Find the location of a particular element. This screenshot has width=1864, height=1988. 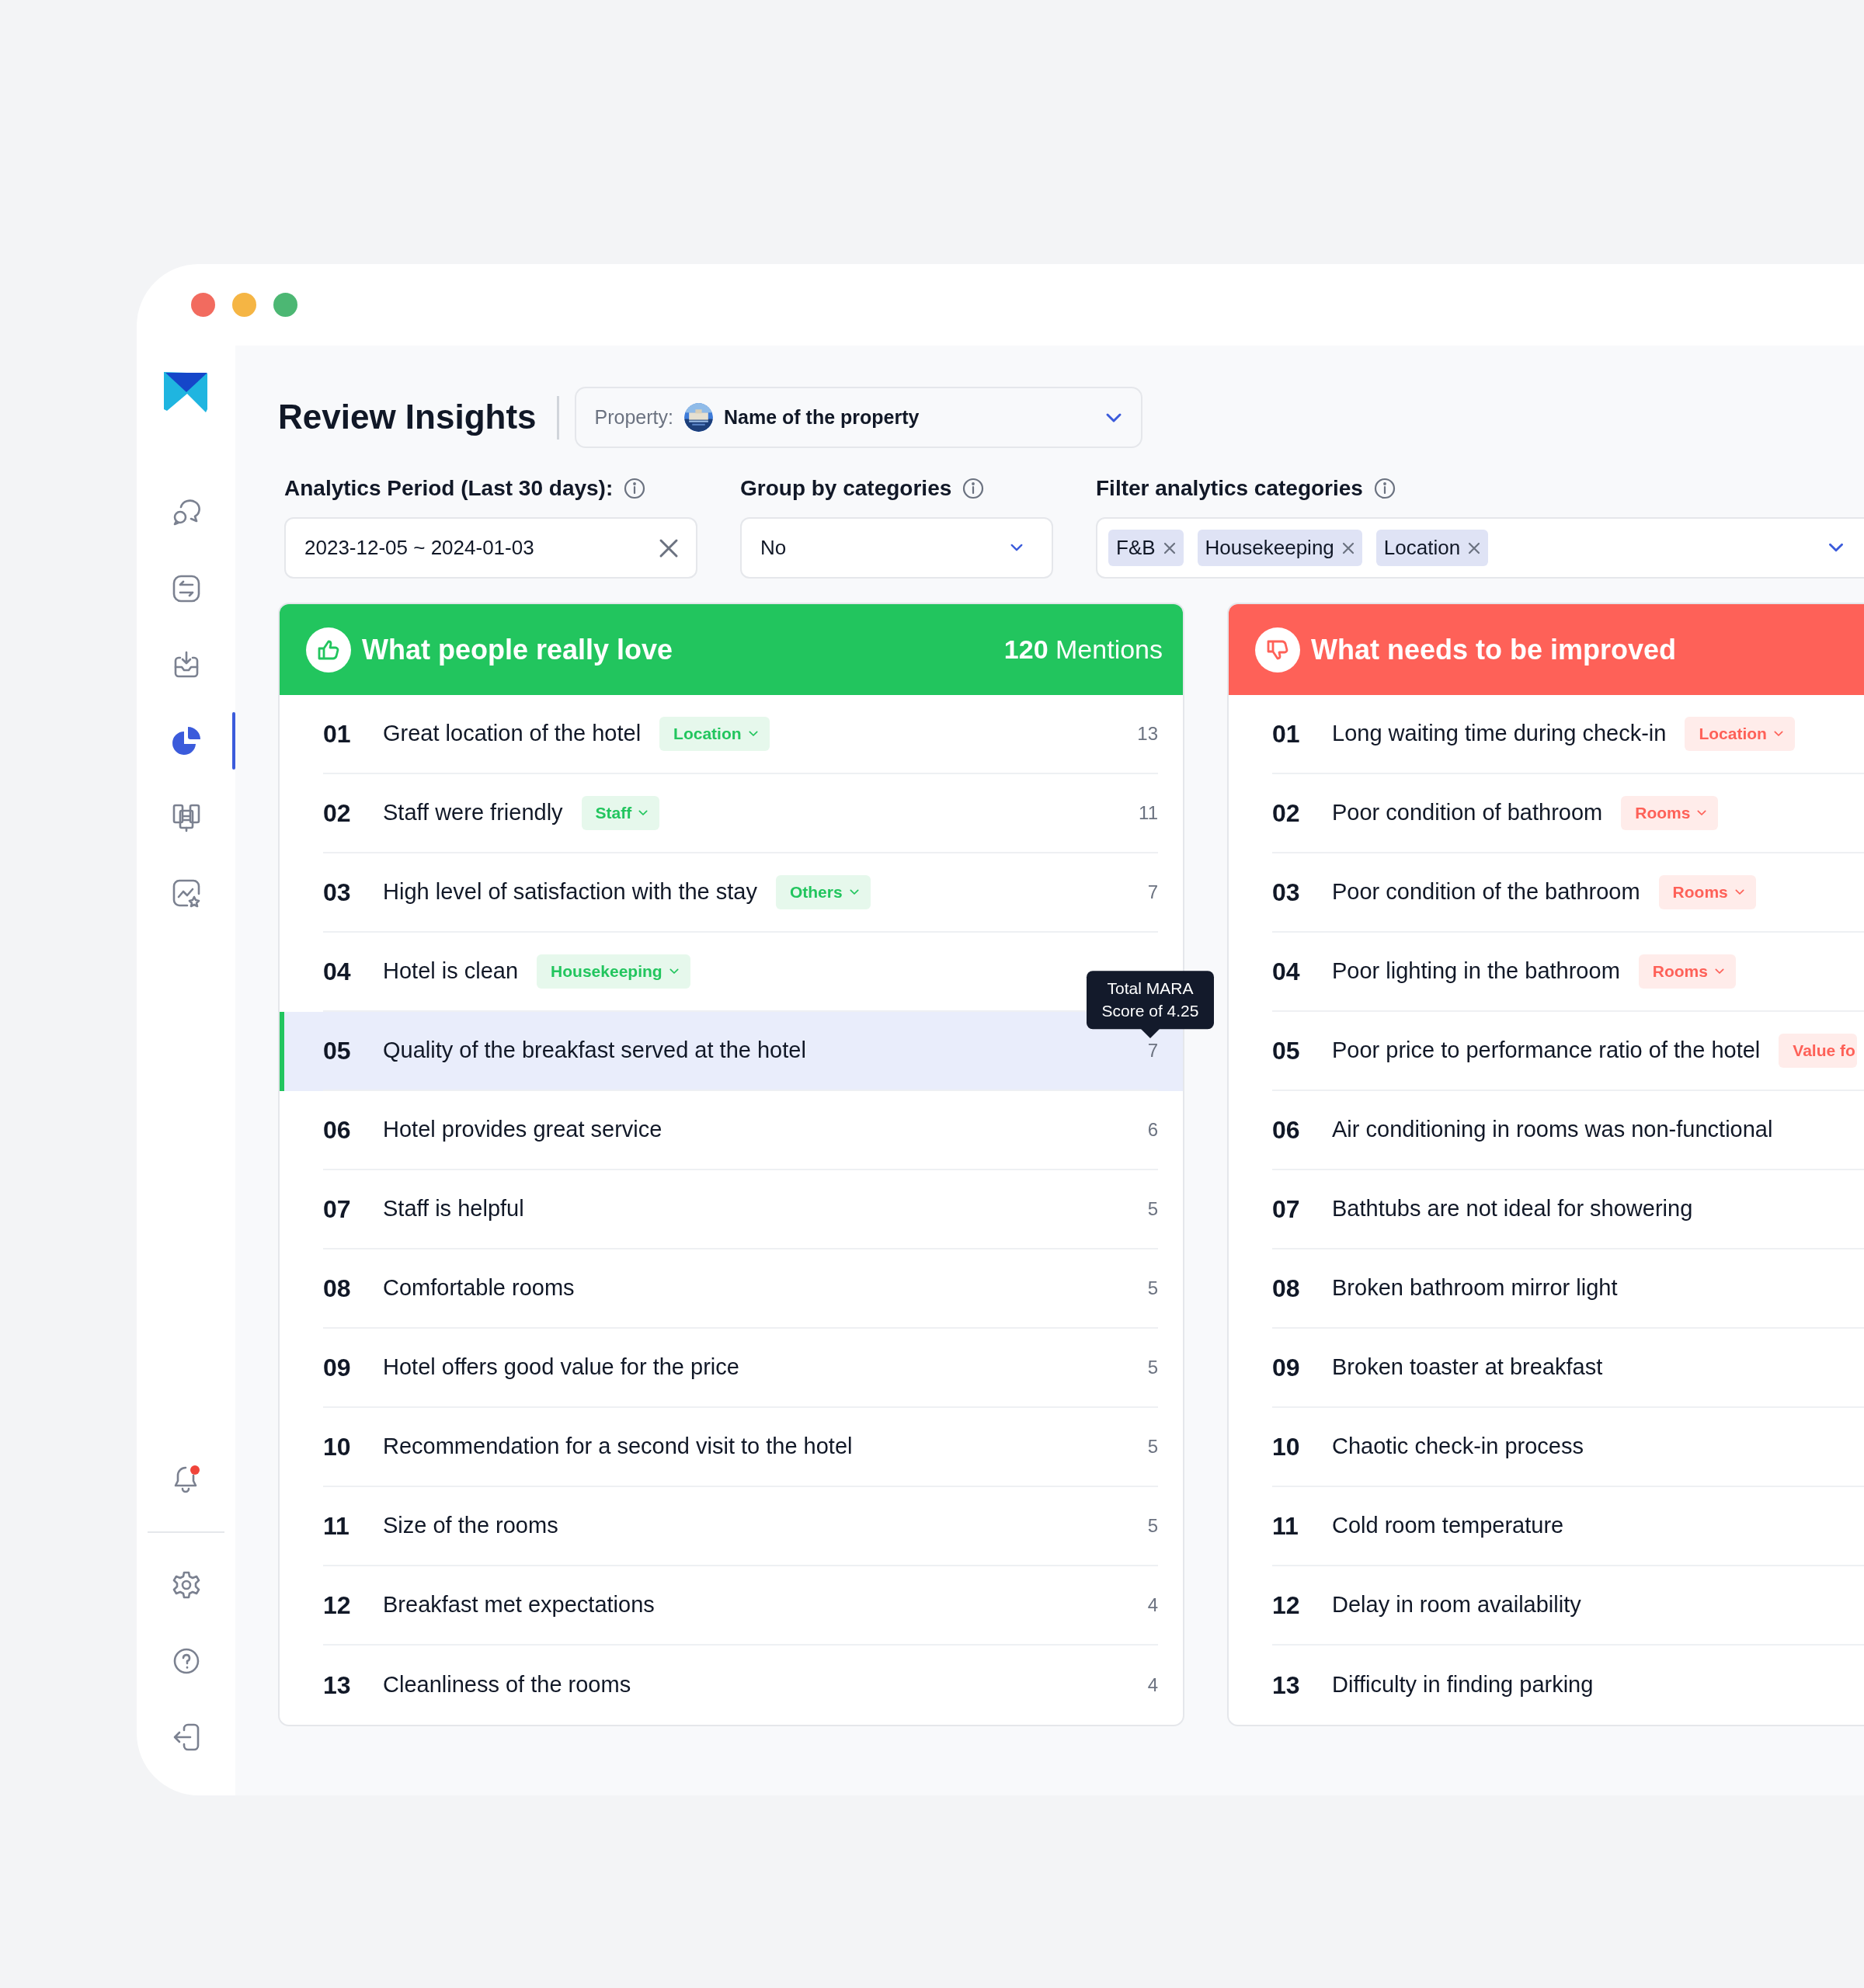

insight-text: Chaotic check-in process is located at coordinates (1458, 1447).